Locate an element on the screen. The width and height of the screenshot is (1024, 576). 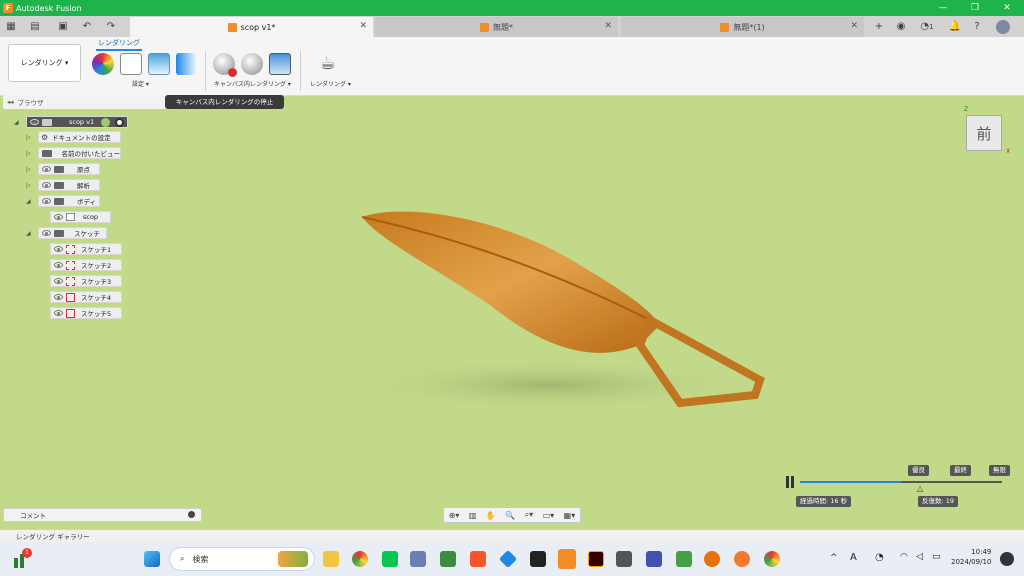
pan-icon: ✋ is located at coordinates (491, 515).